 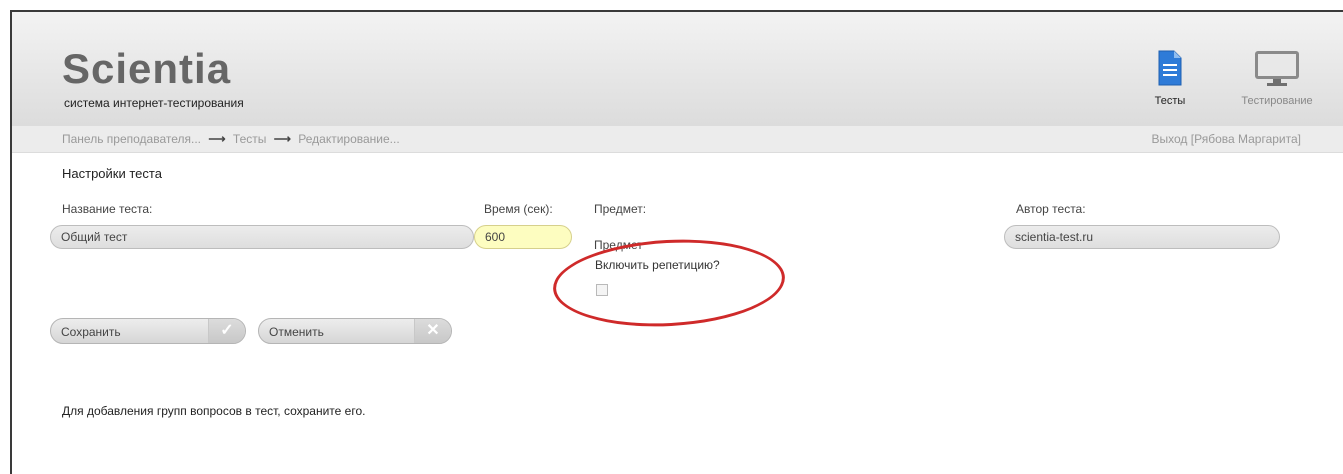 I want to click on logout-link: Выход [Рябова Маргарита], so click(x=1226, y=139).